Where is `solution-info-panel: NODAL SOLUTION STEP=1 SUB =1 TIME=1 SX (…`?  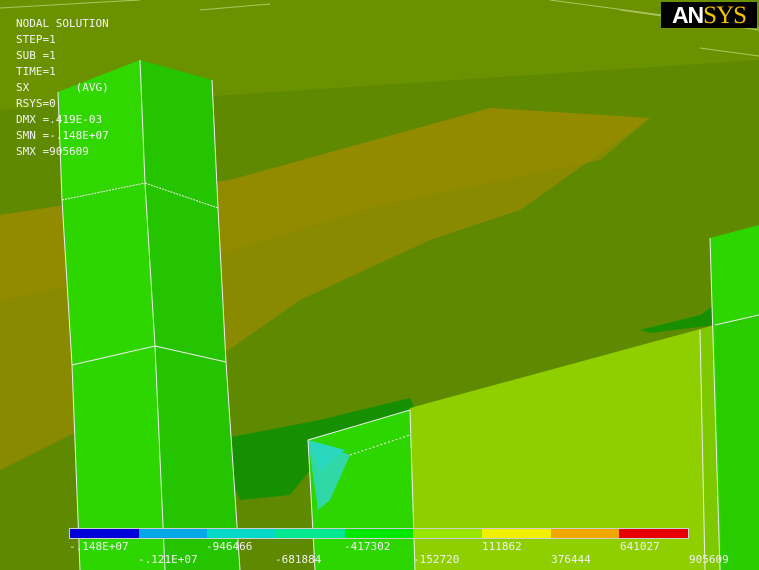
solution-info-panel: NODAL SOLUTION STEP=1 SUB =1 TIME=1 SX (… is located at coordinates (62, 88).